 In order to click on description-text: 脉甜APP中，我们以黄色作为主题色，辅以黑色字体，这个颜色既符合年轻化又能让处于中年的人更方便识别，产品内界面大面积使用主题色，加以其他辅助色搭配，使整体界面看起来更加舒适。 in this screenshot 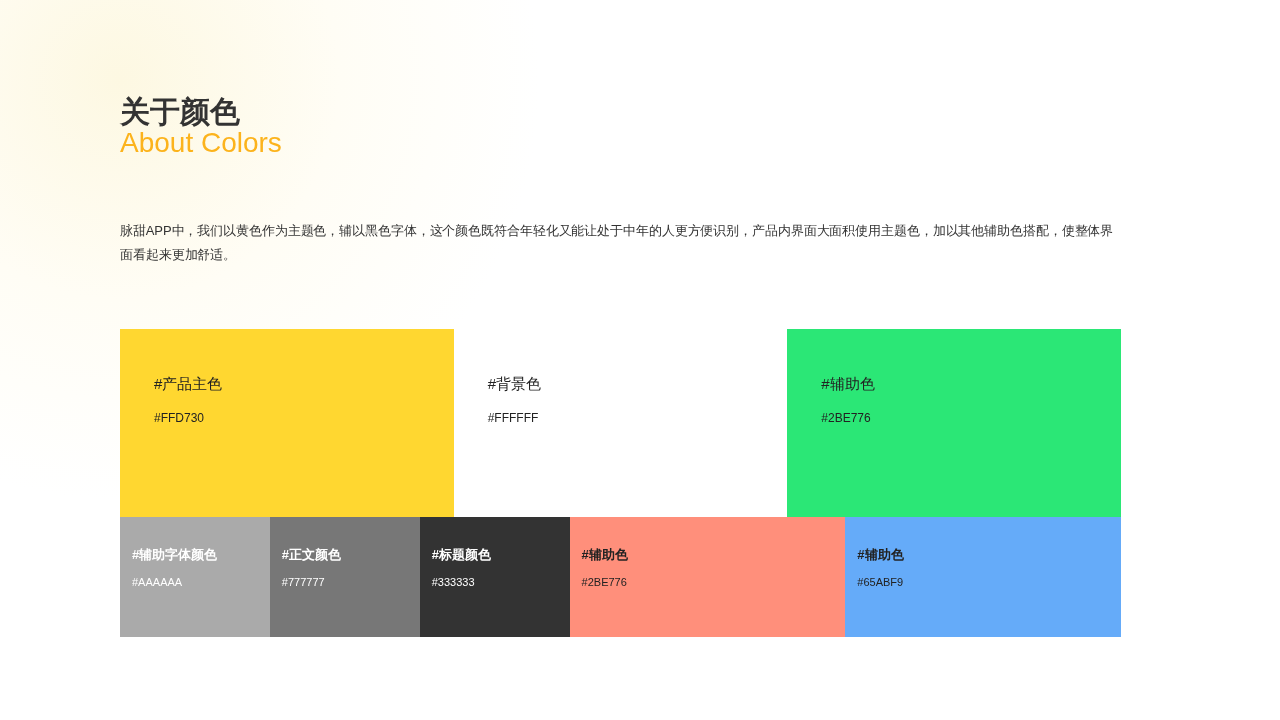, I will do `click(617, 242)`.